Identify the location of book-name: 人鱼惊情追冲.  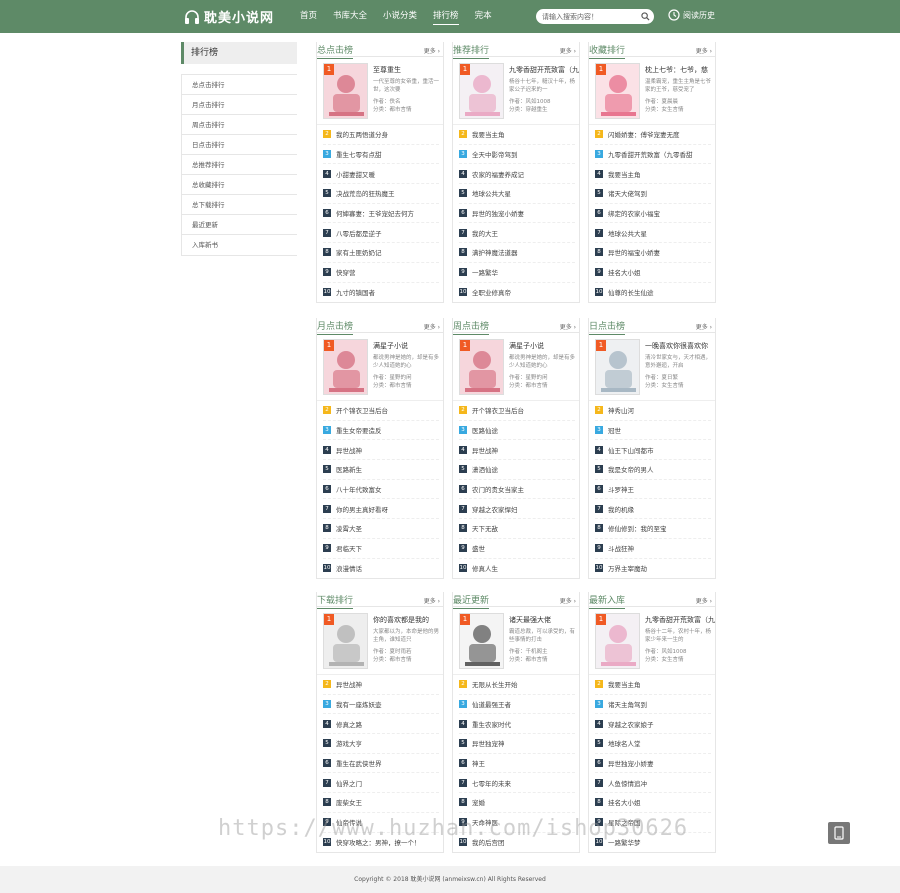
(627, 783).